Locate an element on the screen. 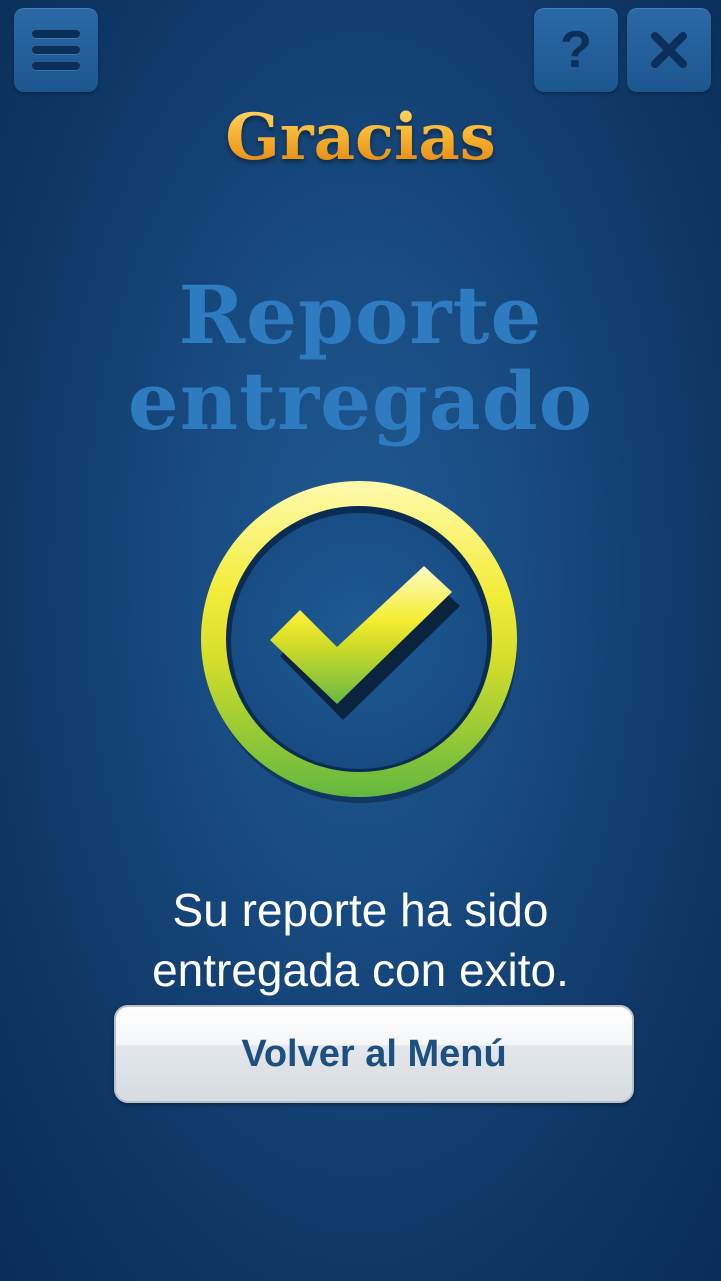 This screenshot has width=721, height=1281. hamburger-menu-icon is located at coordinates (56, 50).